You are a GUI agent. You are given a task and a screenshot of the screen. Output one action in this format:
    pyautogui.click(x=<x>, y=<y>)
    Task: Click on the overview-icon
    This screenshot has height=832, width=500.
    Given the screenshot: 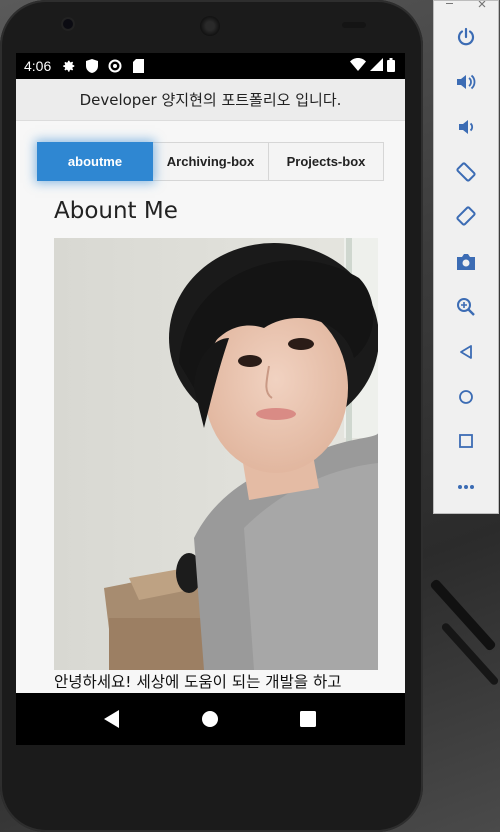 What is the action you would take?
    pyautogui.click(x=466, y=441)
    